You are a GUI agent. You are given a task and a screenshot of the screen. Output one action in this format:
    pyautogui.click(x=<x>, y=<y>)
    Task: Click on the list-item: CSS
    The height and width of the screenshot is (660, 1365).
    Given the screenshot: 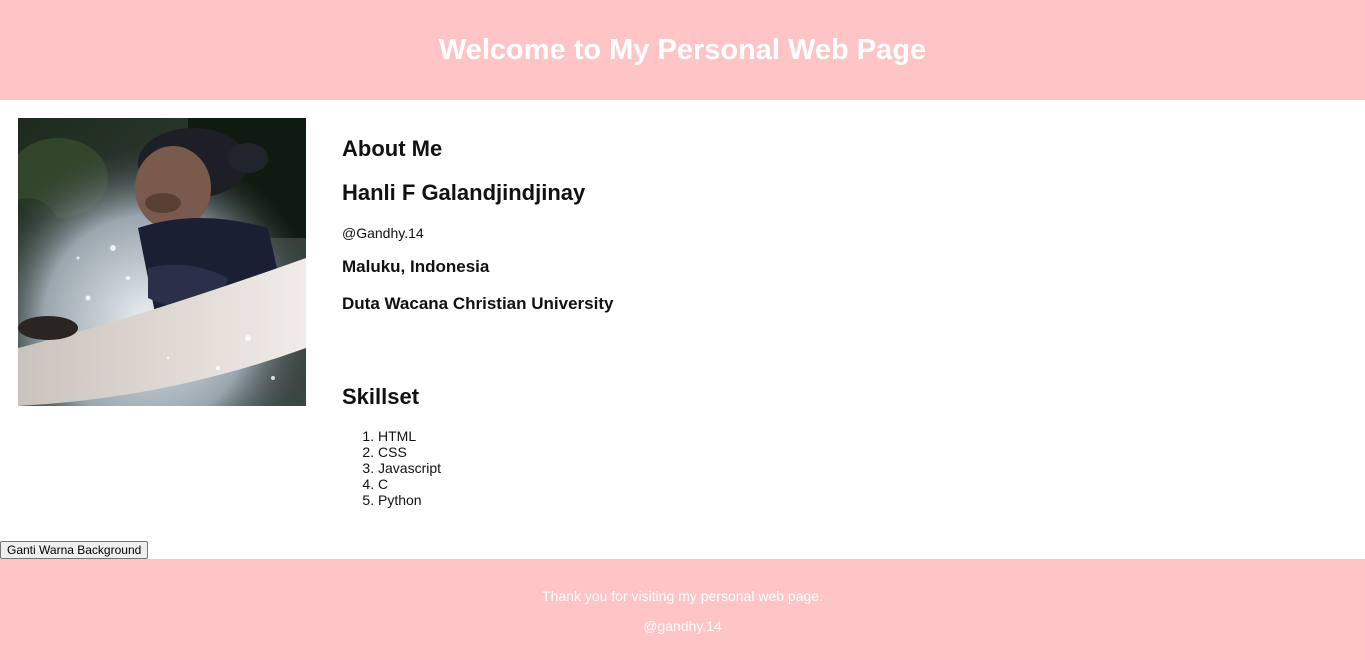 What is the action you would take?
    pyautogui.click(x=409, y=452)
    